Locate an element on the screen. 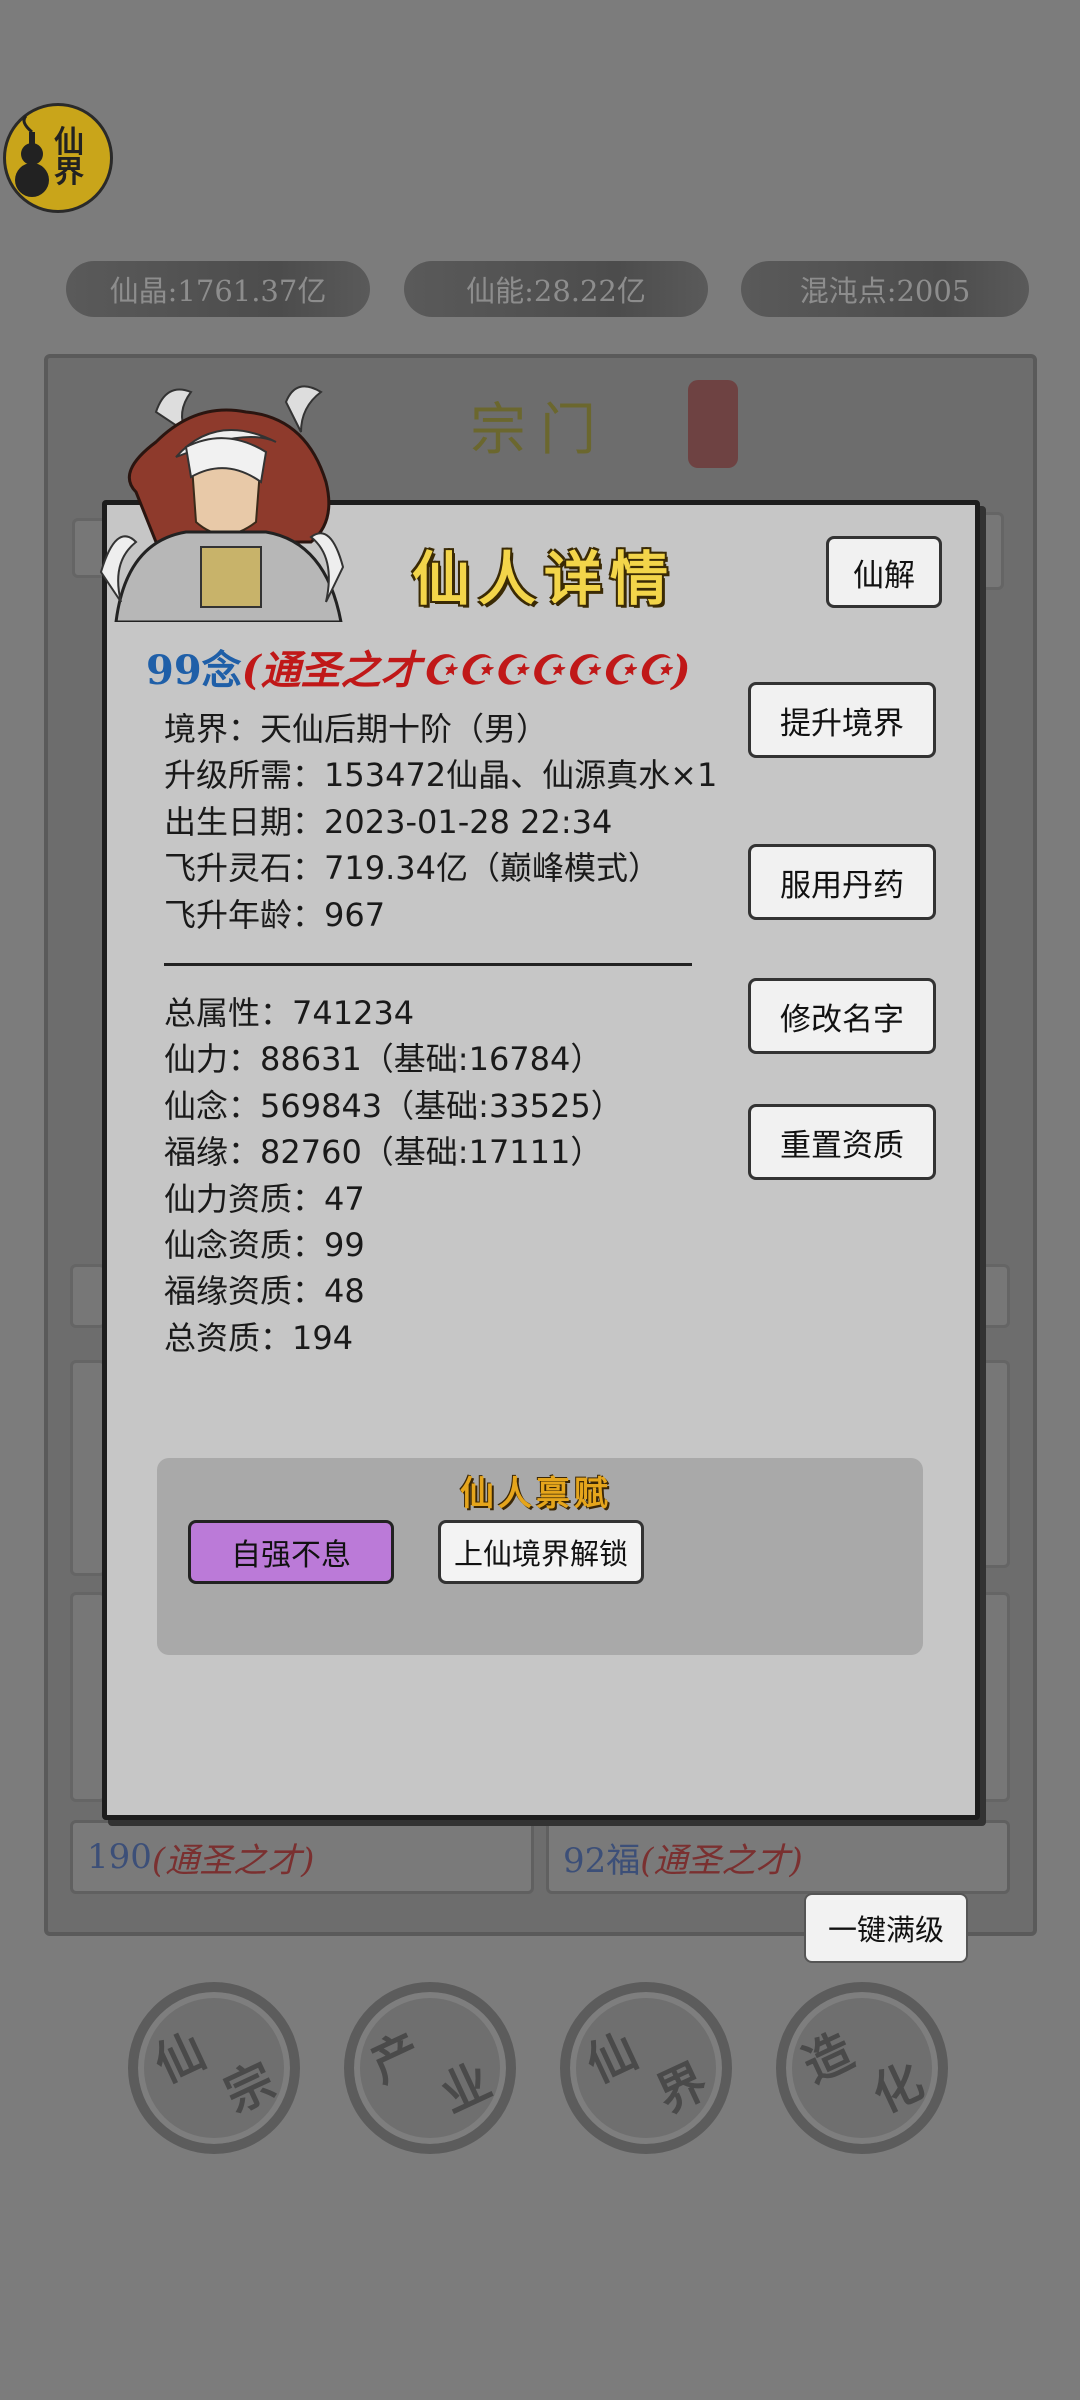 The image size is (1080, 2400). dismiss-immortal-button: 仙解 is located at coordinates (884, 572).